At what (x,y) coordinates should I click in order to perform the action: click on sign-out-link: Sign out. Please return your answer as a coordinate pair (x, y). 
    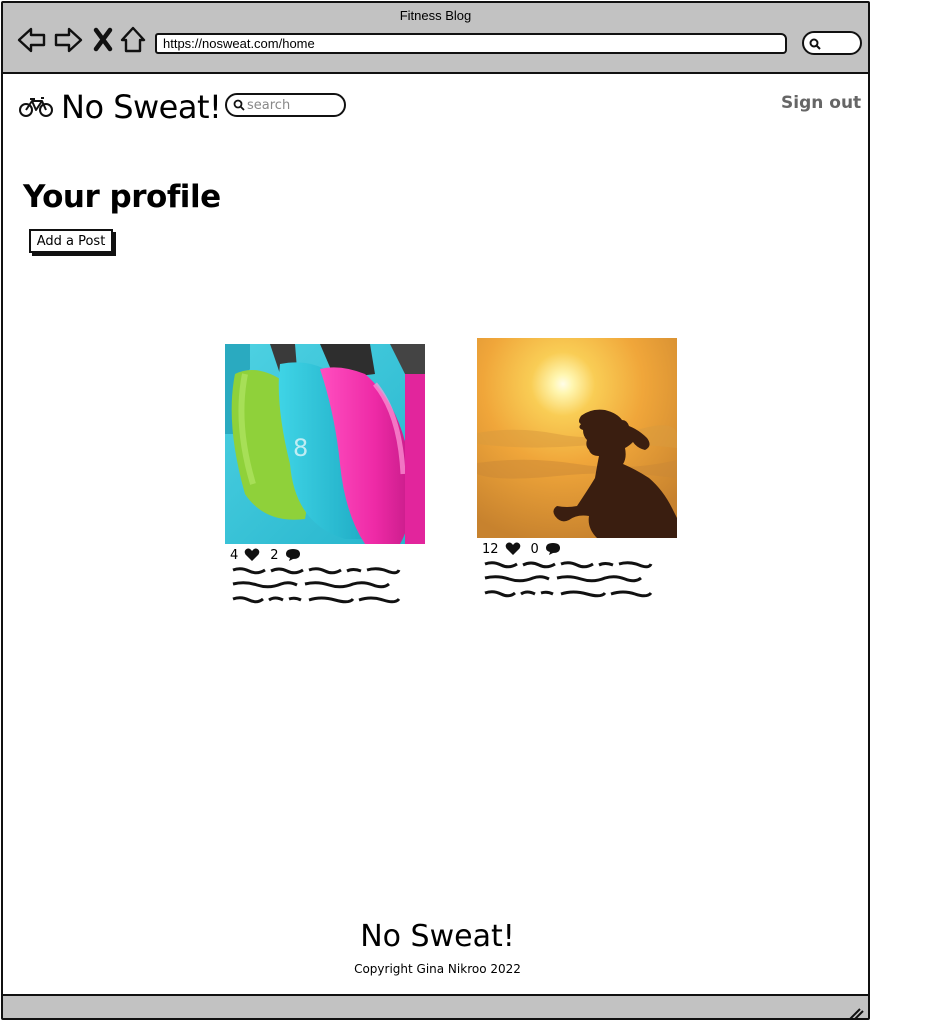
    Looking at the image, I should click on (821, 103).